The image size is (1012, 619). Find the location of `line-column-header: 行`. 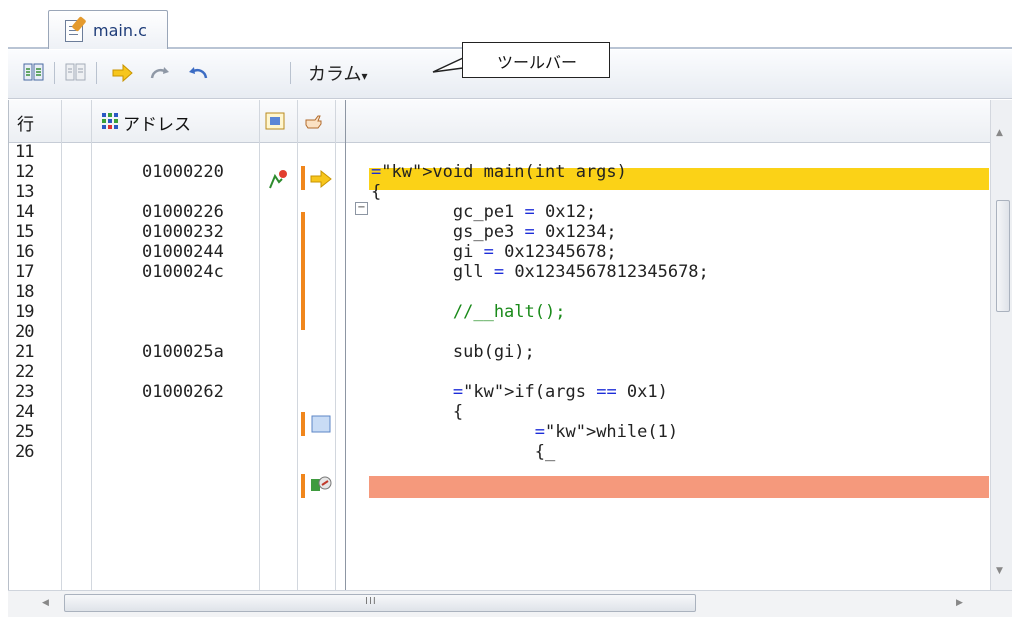

line-column-header: 行 is located at coordinates (25, 125).